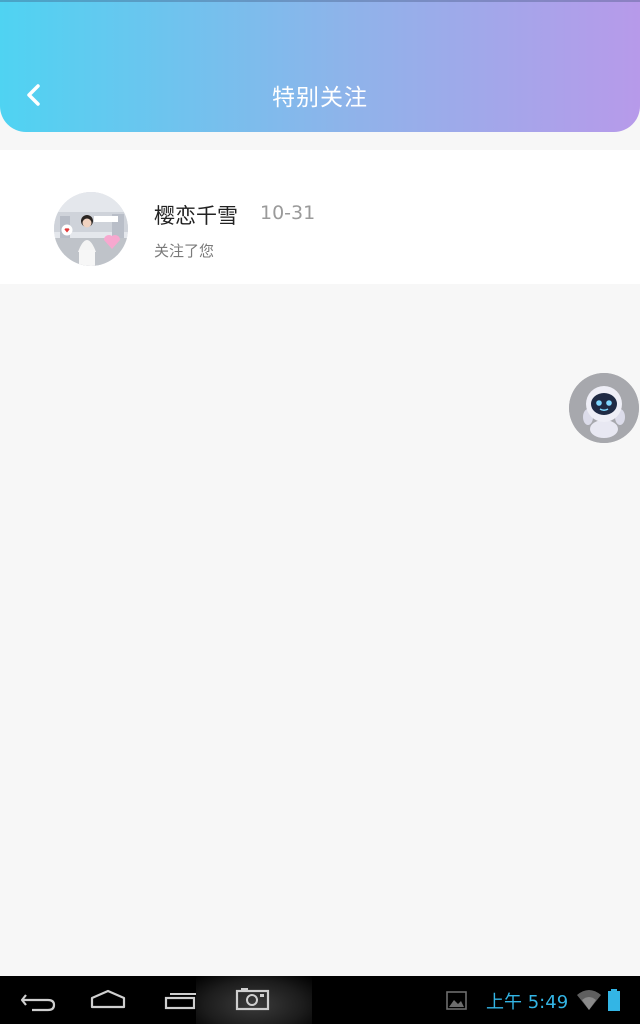 Image resolution: width=640 pixels, height=1024 pixels. I want to click on page-title: 特别关注, so click(320, 98).